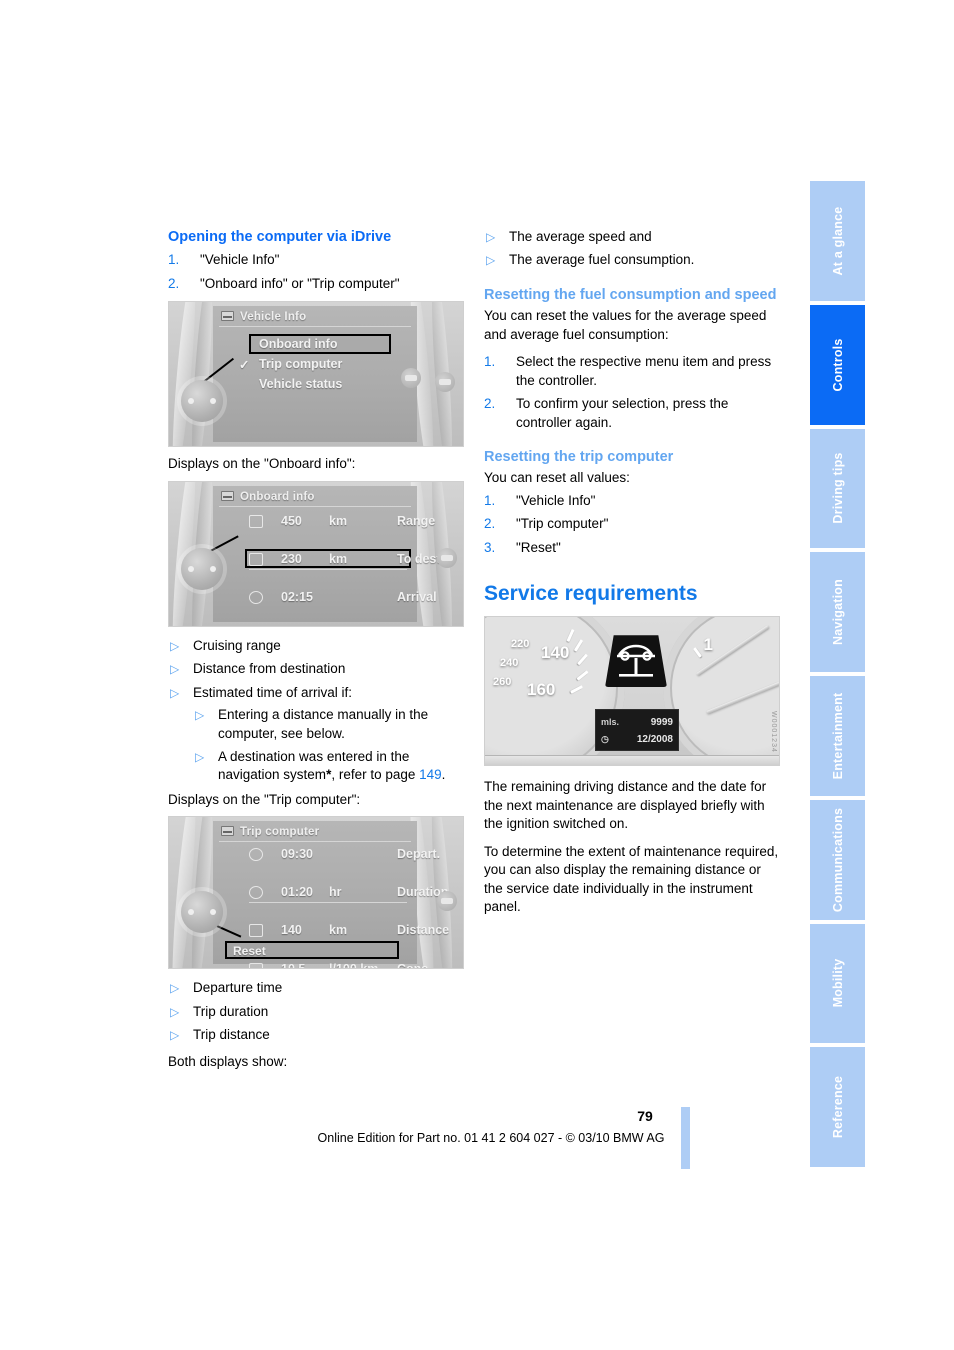  Describe the element at coordinates (238, 988) in the screenshot. I see `bullet-text: Departure time` at that location.